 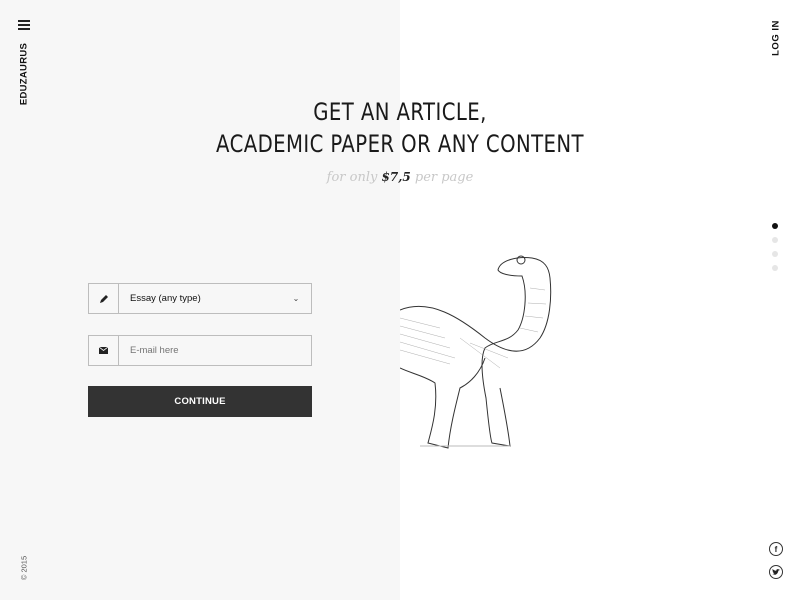 I want to click on price-tagline: for only $7,5 per page, so click(x=400, y=177).